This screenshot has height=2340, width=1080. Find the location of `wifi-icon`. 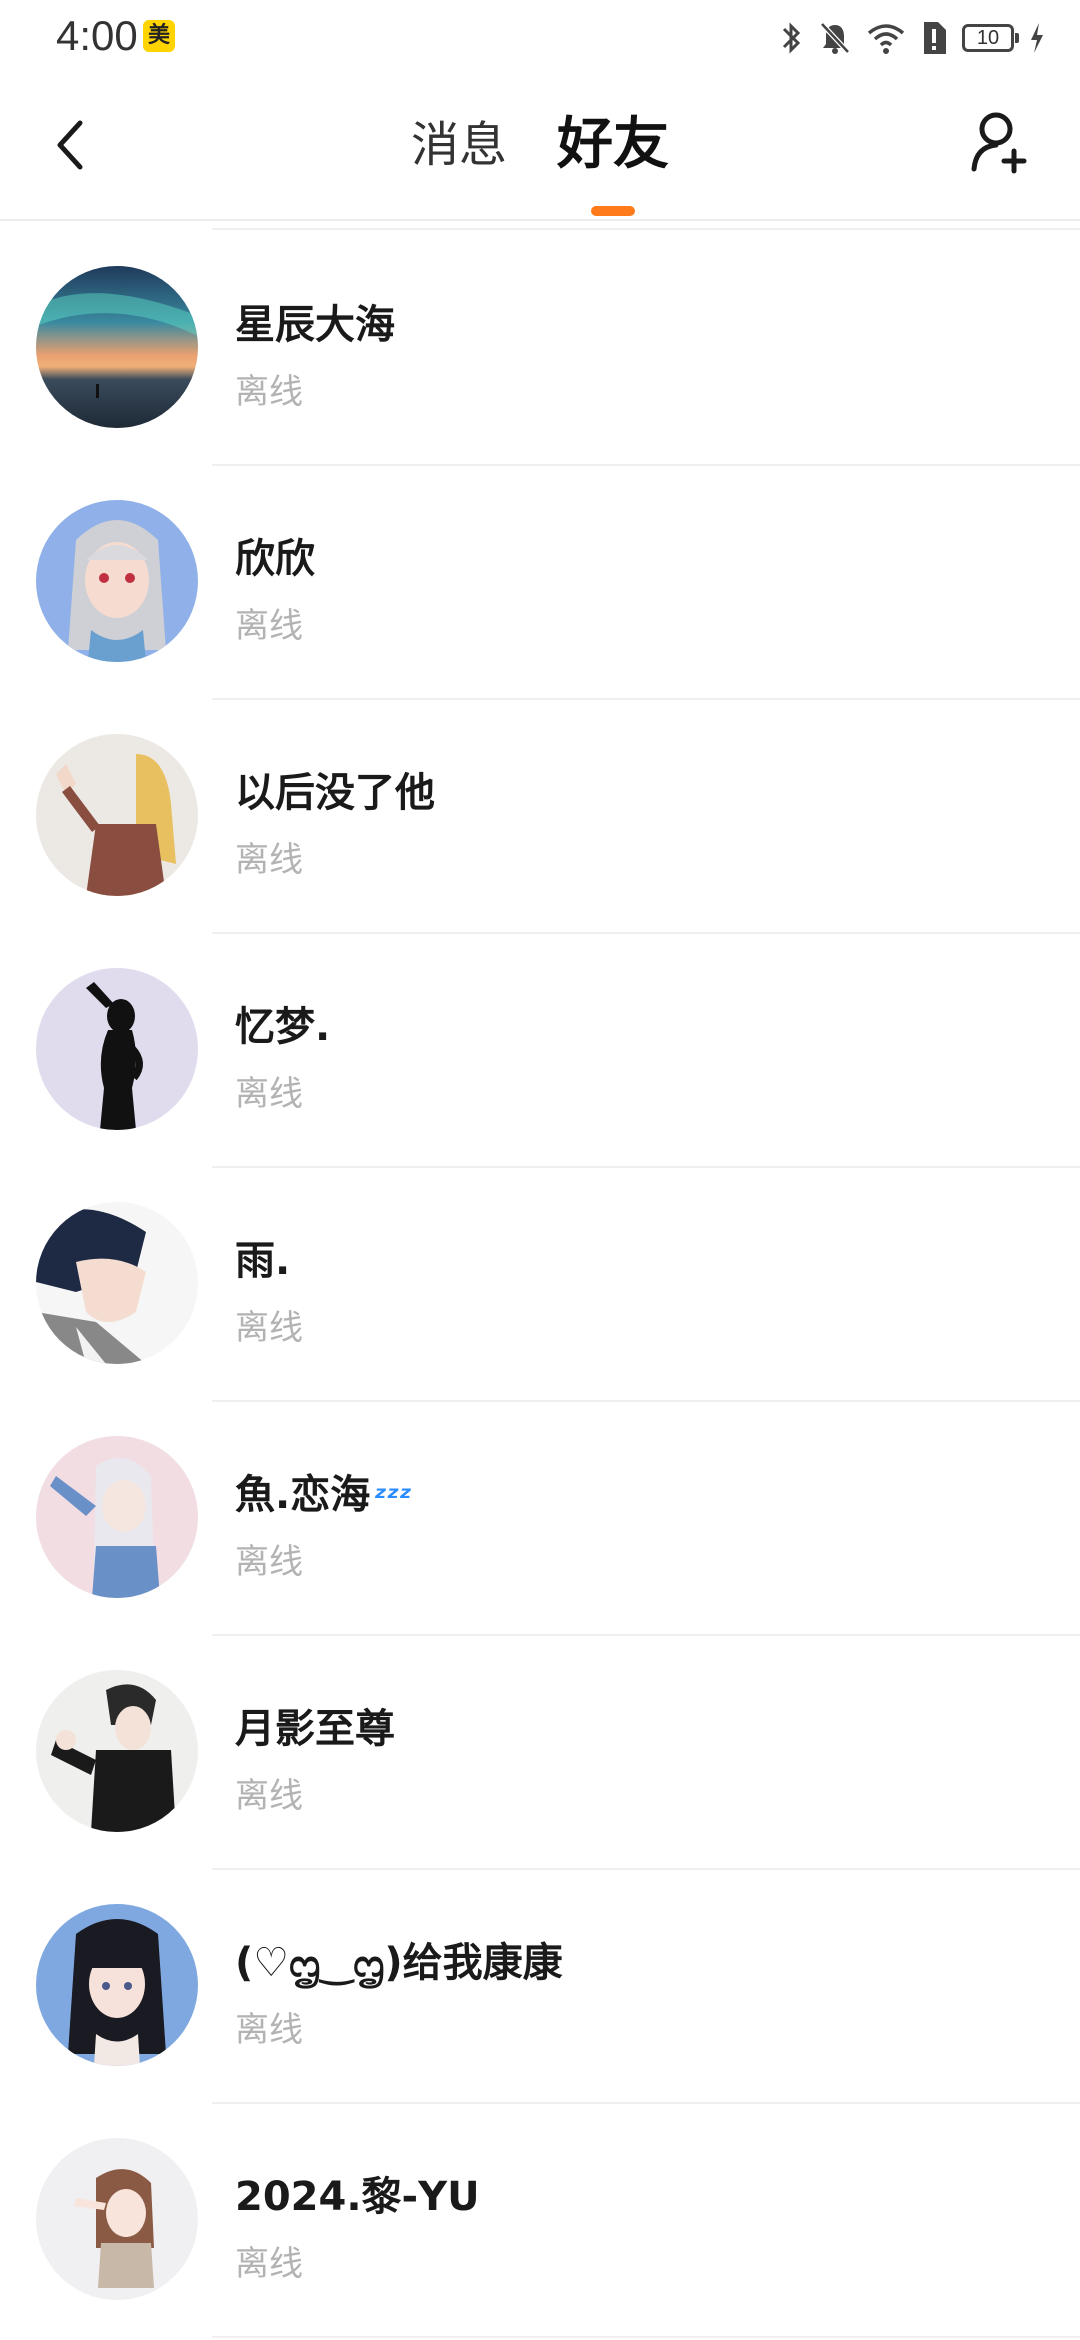

wifi-icon is located at coordinates (886, 39).